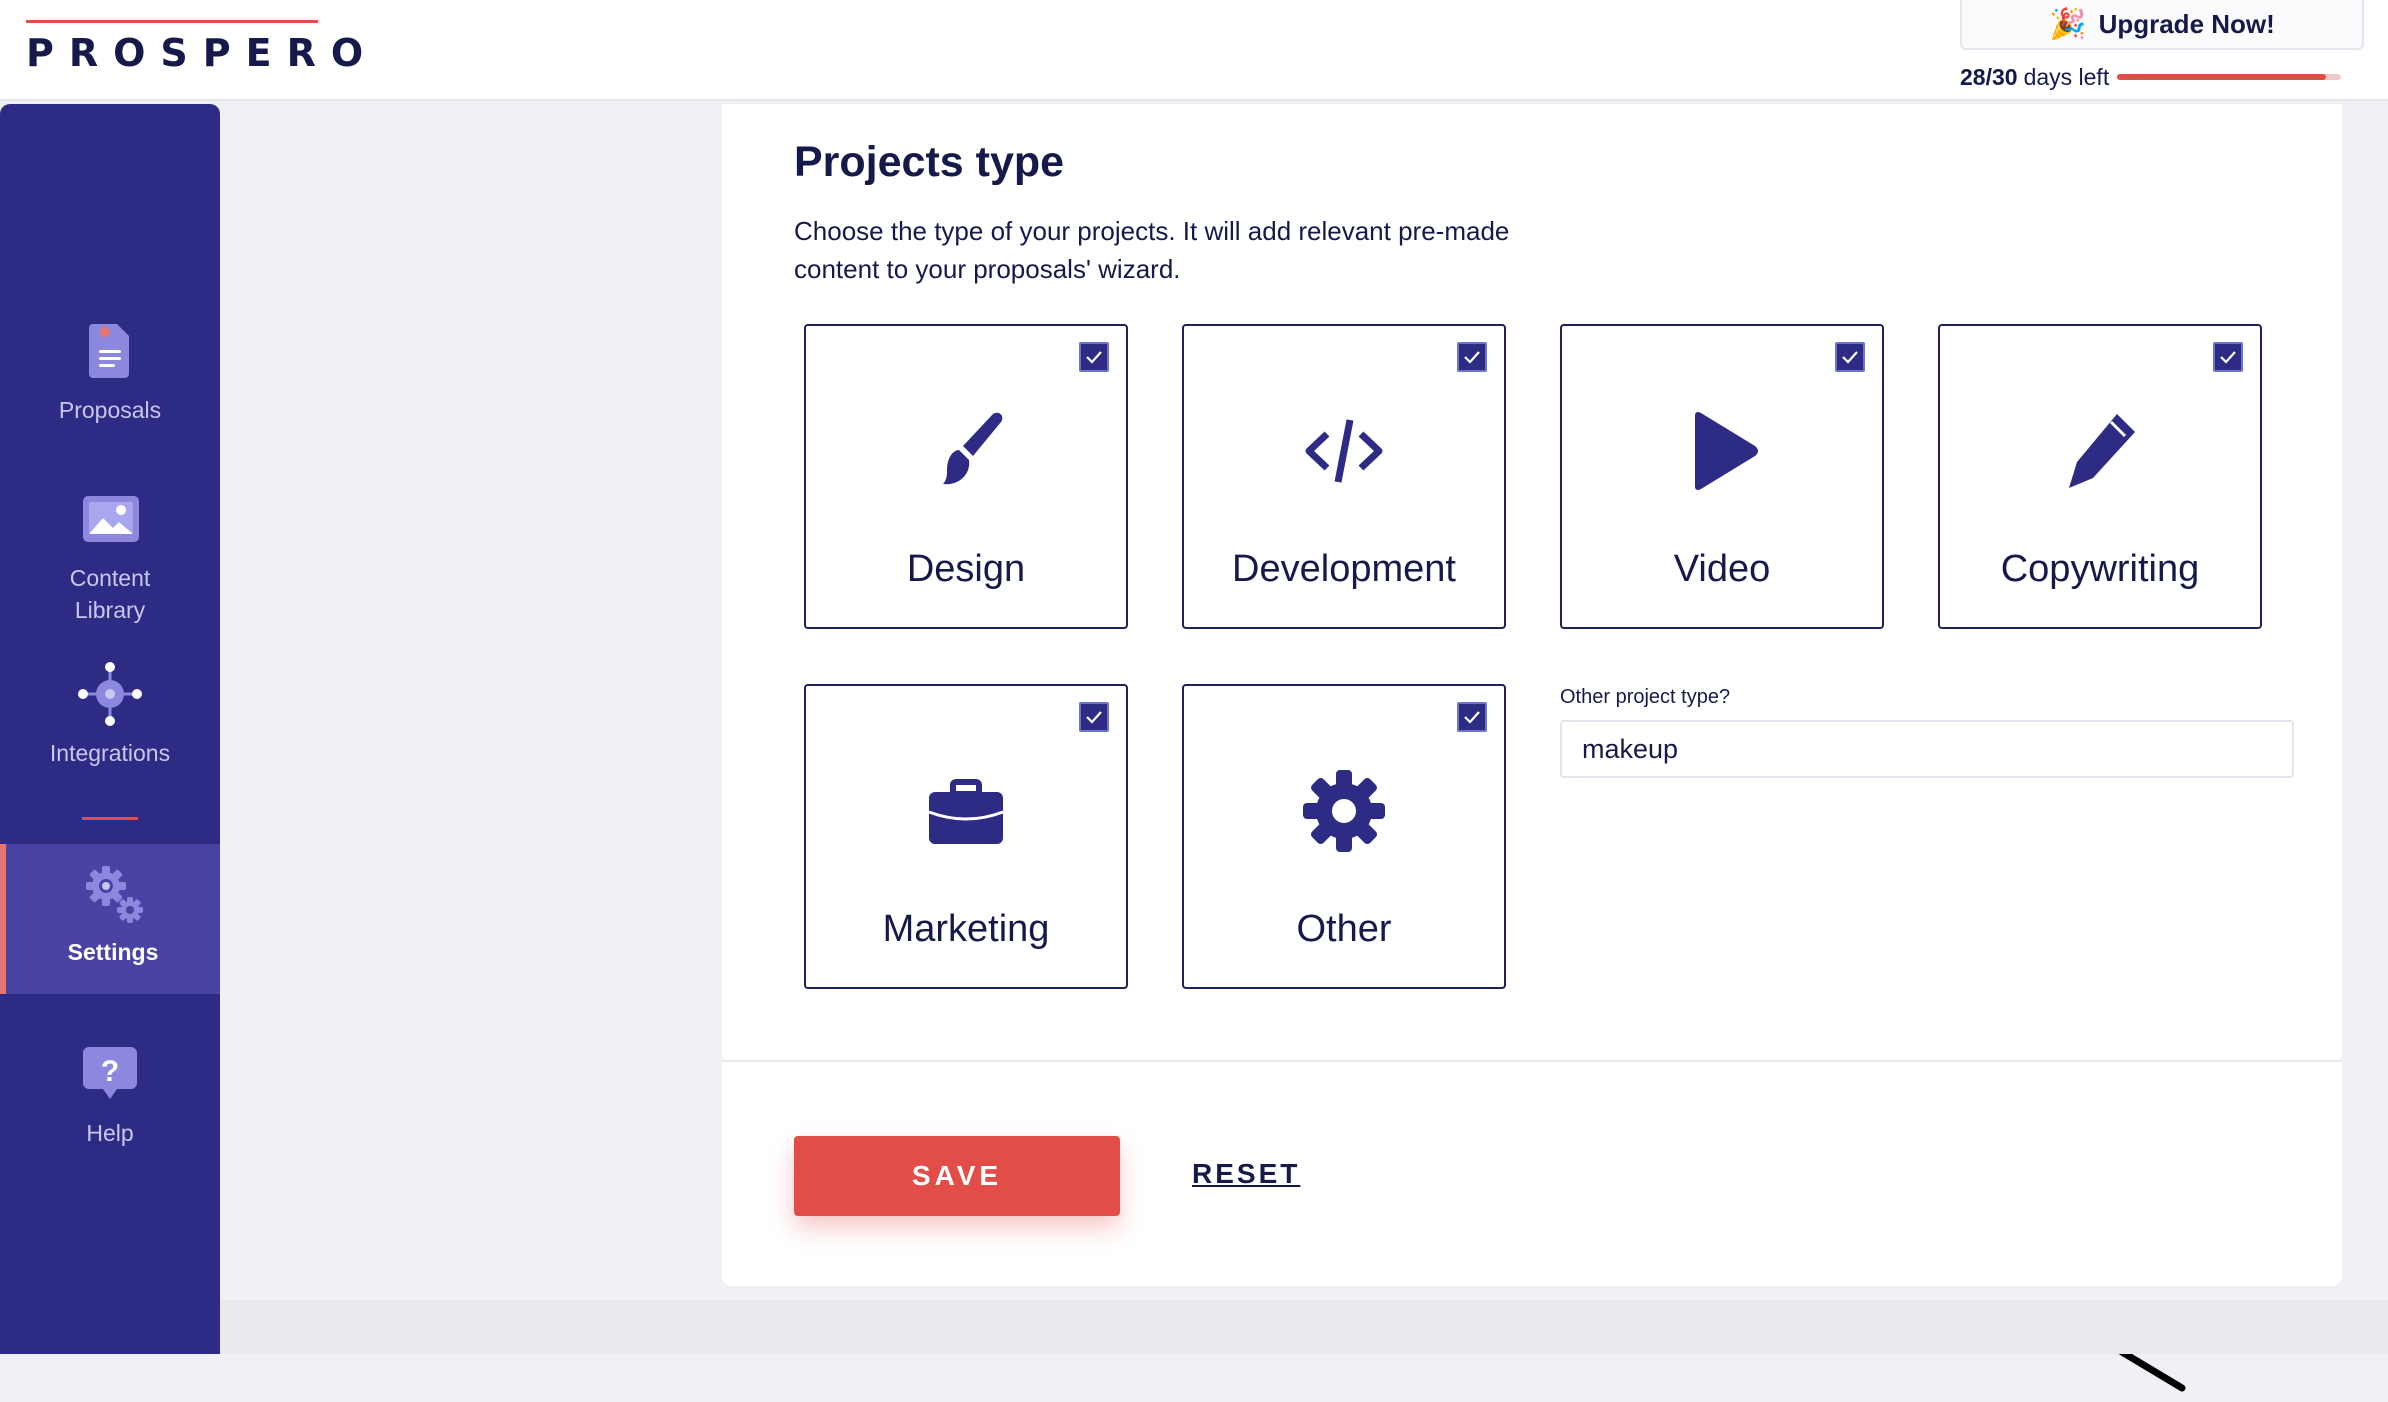 The image size is (2388, 1402). I want to click on trial-progress-bar, so click(2229, 77).